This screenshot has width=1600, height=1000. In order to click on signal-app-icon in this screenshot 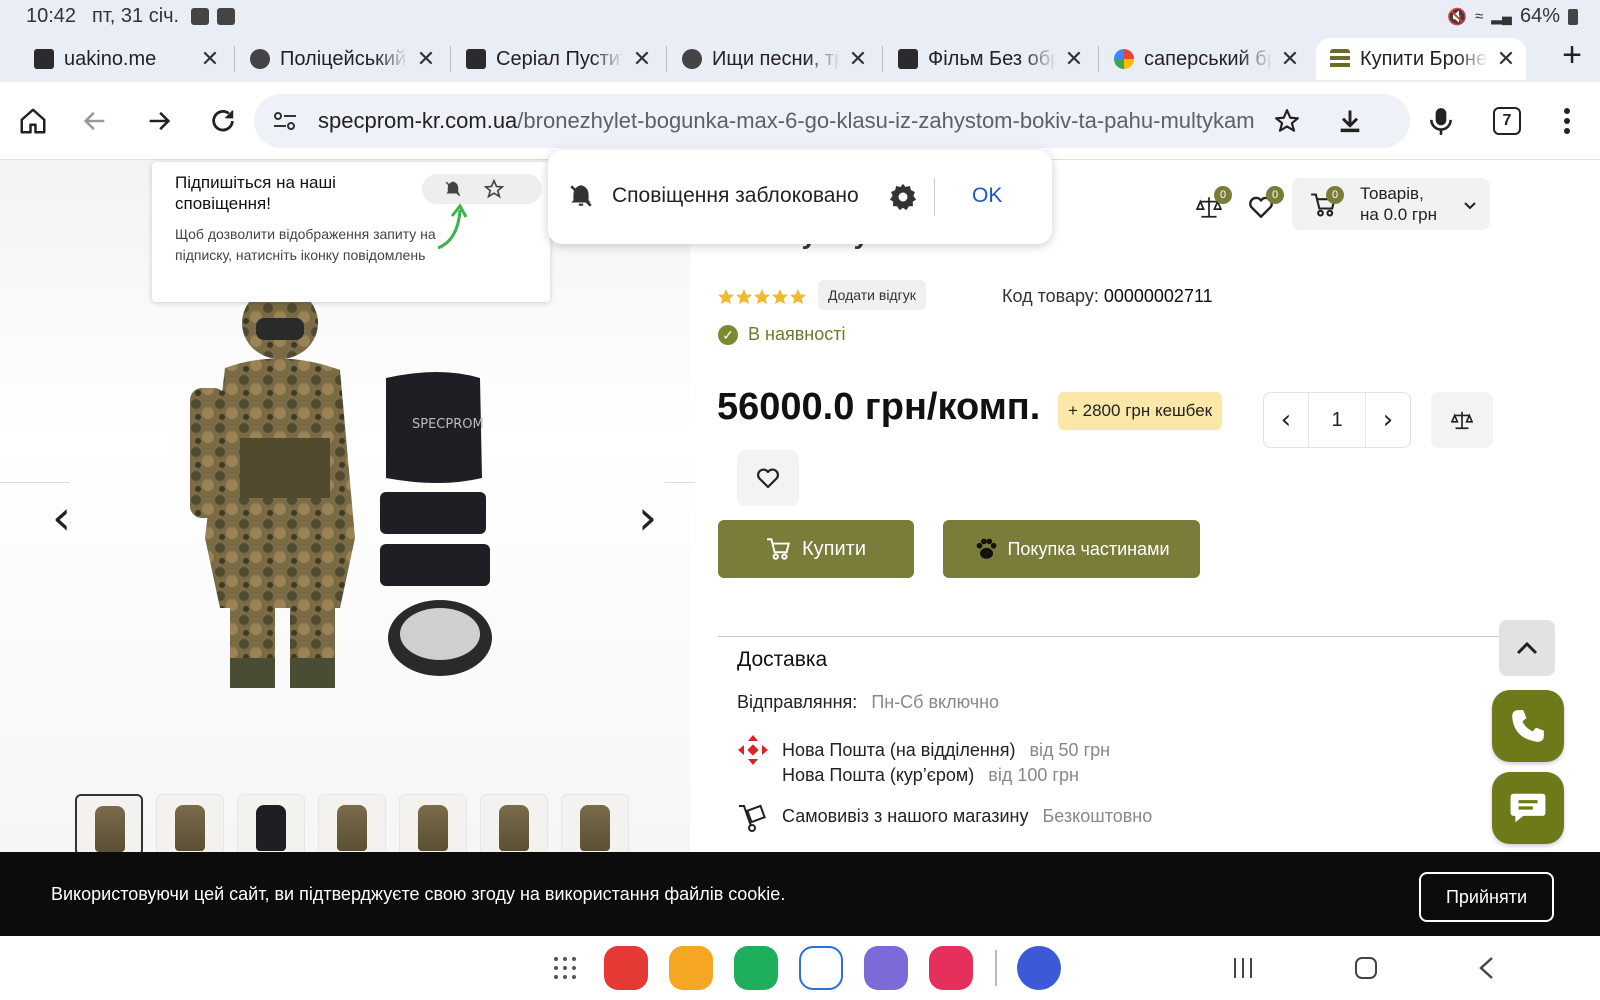, I will do `click(1039, 968)`.